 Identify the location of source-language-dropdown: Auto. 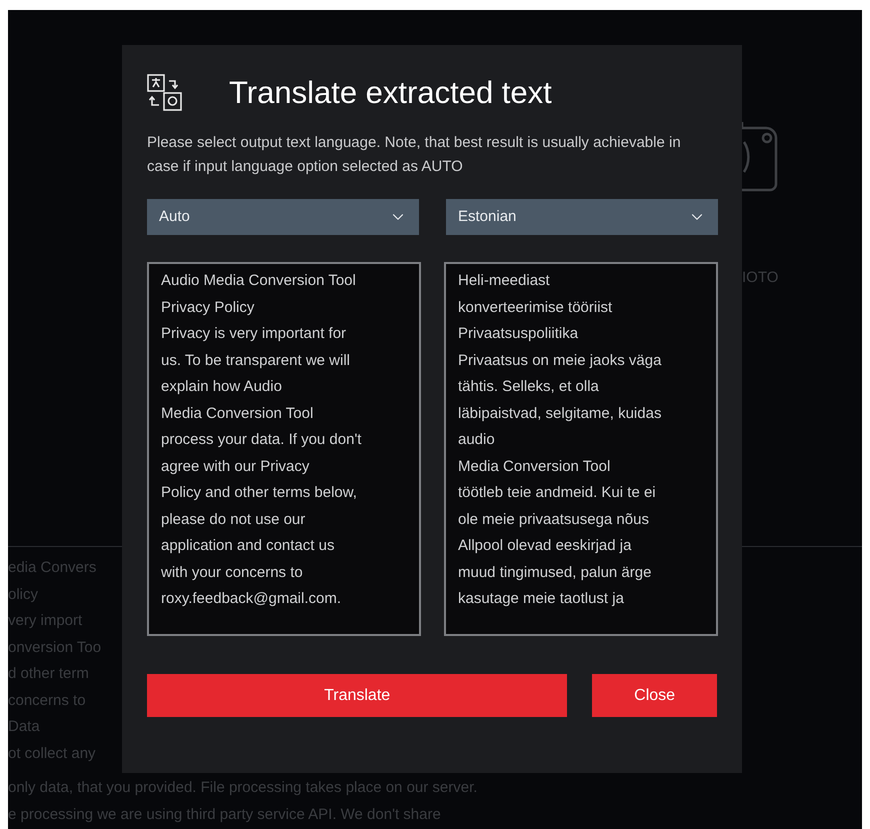
(283, 217).